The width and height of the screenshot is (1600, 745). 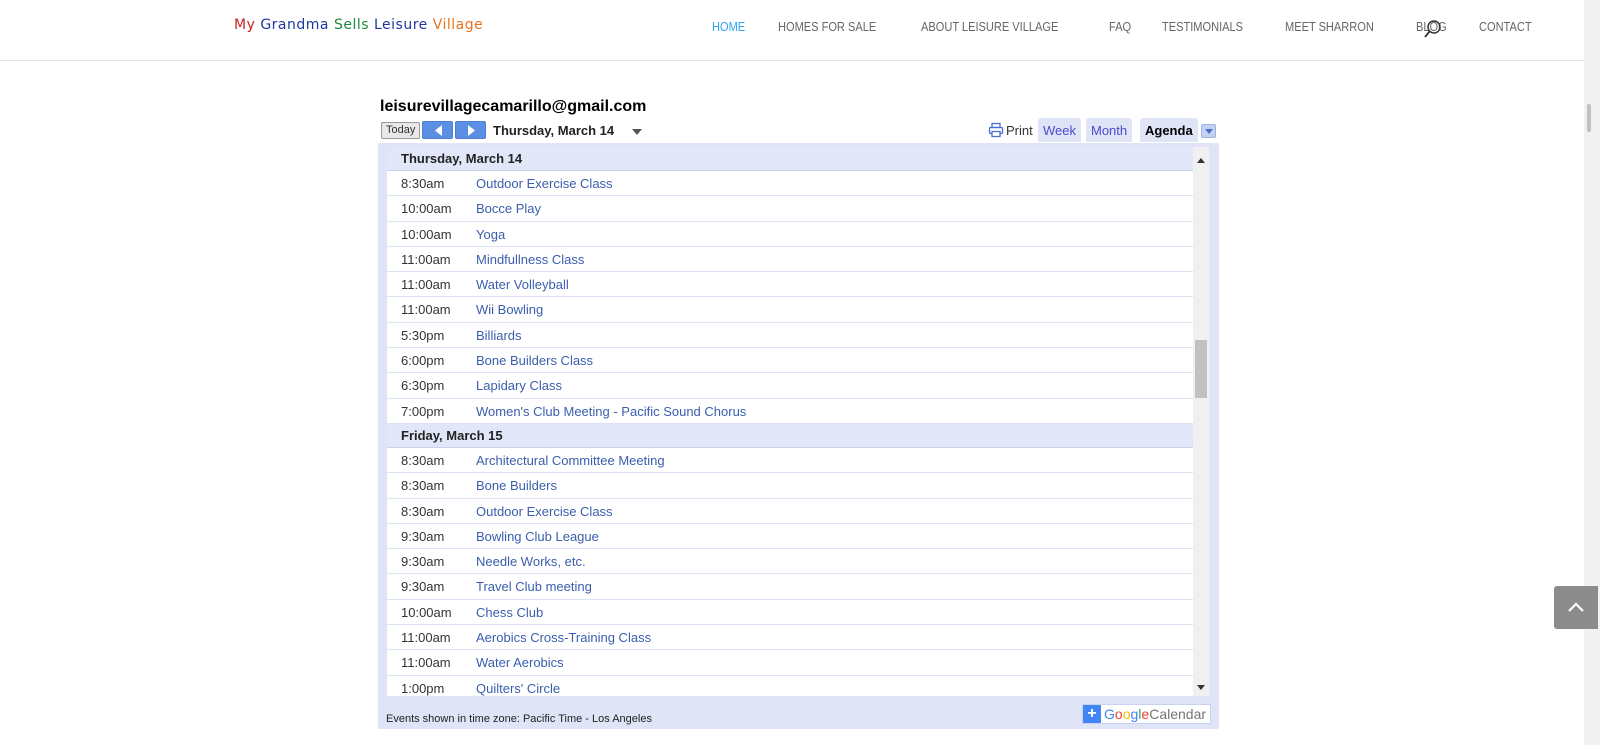 What do you see at coordinates (531, 561) in the screenshot?
I see `event-title-link: Needle Works, etc.` at bounding box center [531, 561].